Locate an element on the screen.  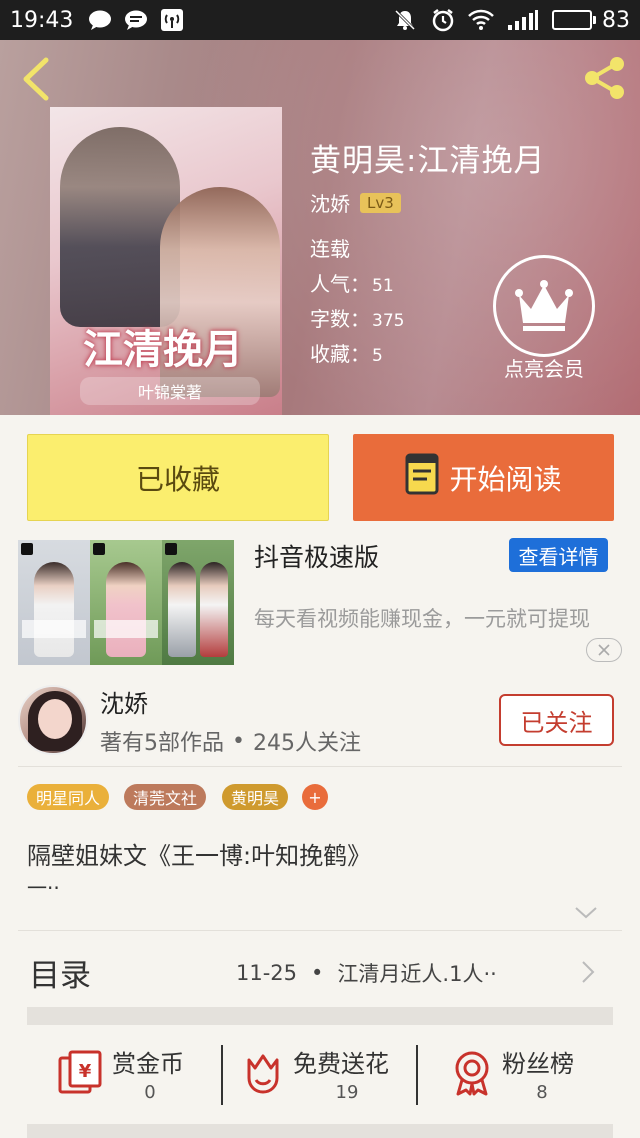
flower-icon is located at coordinates (263, 1074).